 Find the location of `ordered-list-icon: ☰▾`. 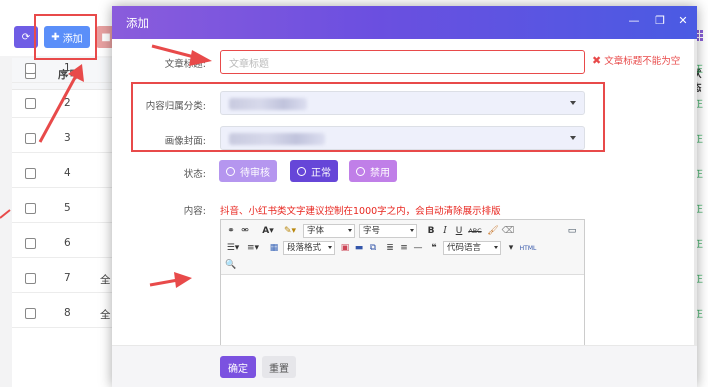

ordered-list-icon: ☰▾ is located at coordinates (233, 248).